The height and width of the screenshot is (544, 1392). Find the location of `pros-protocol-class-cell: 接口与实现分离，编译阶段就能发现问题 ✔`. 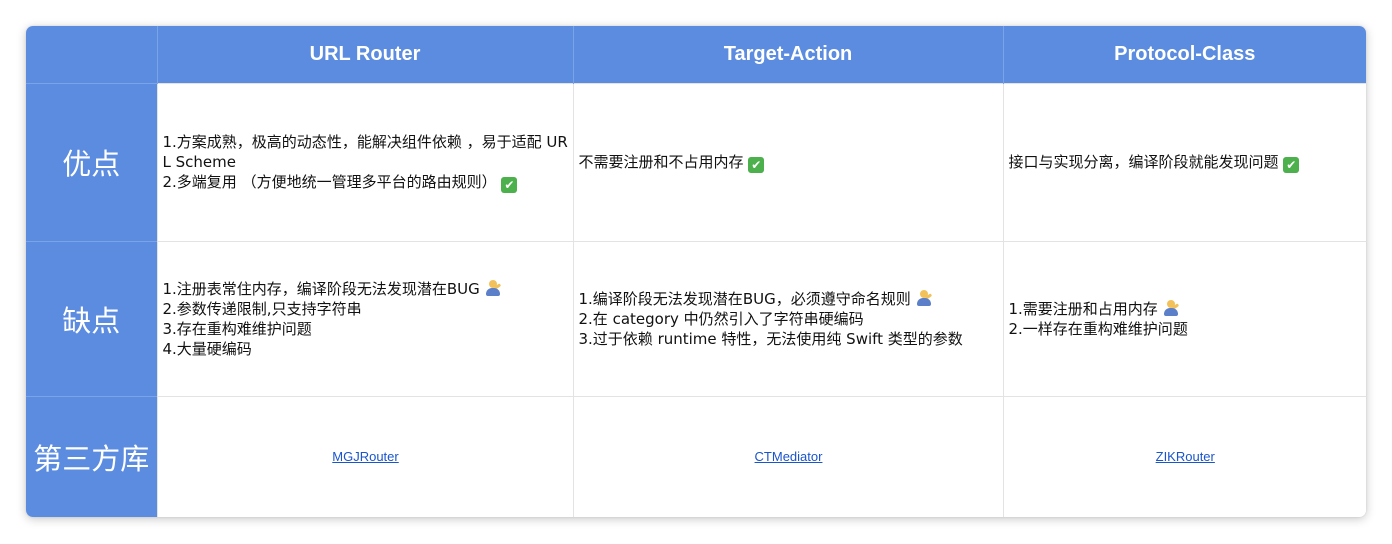

pros-protocol-class-cell: 接口与实现分离，编译阶段就能发现问题 ✔ is located at coordinates (1184, 161).